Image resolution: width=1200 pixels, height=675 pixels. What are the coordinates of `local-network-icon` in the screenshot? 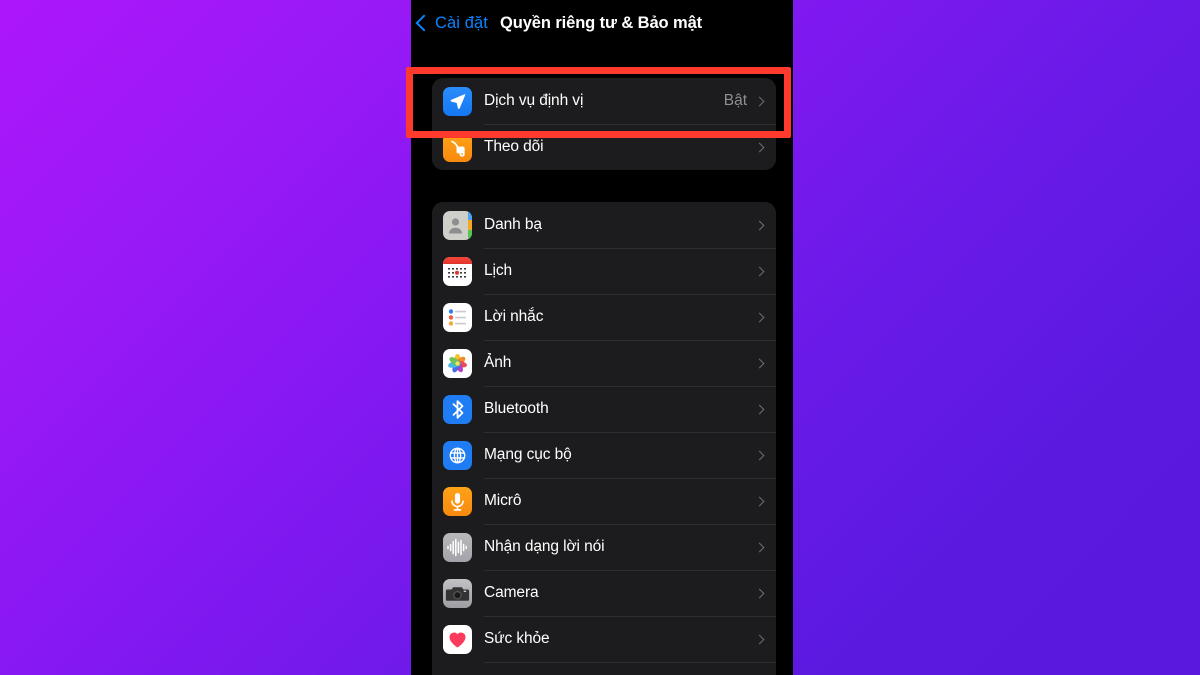 It's located at (457, 455).